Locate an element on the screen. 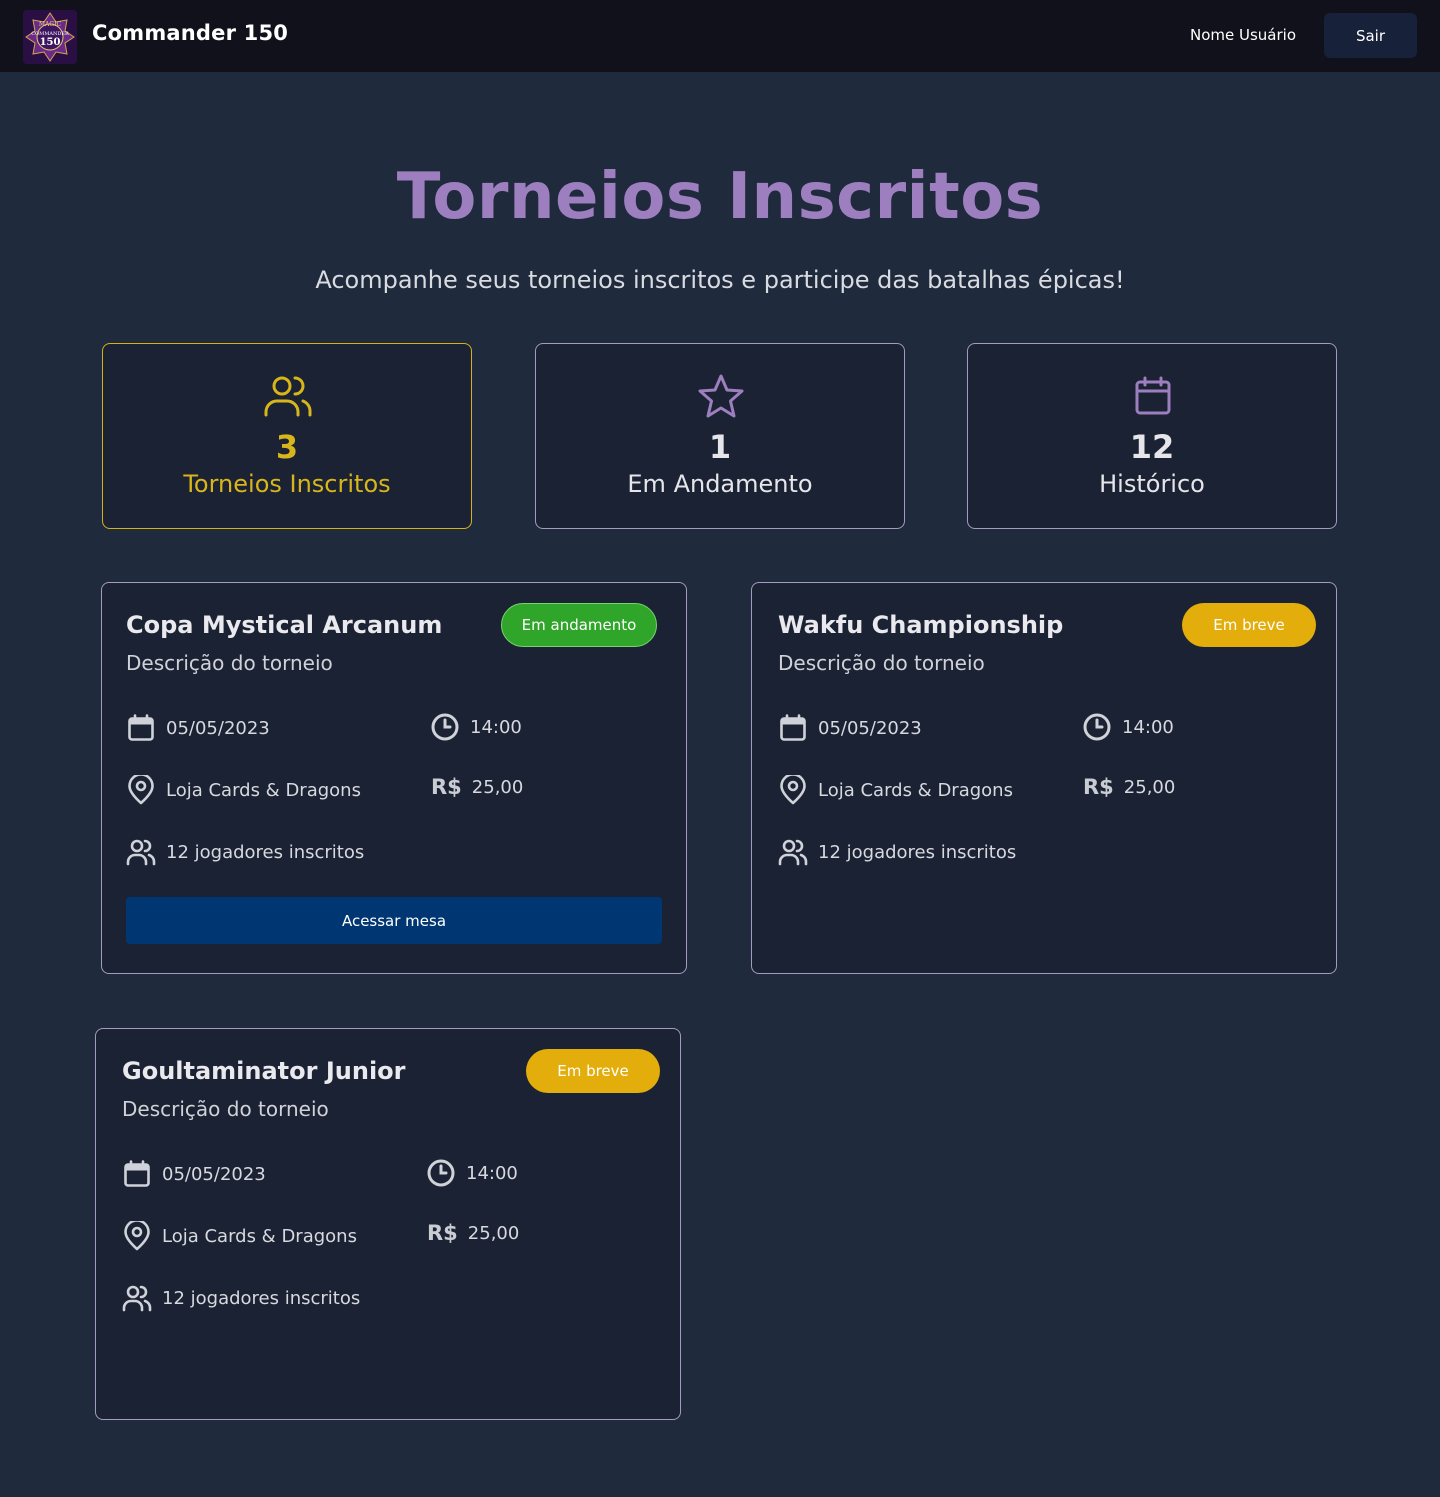 The image size is (1440, 1497). stat-card-subscribed: 3 Torneios Inscritos is located at coordinates (287, 436).